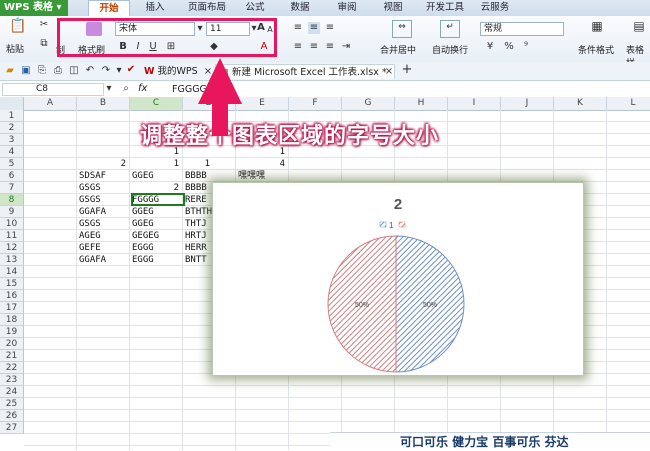  Describe the element at coordinates (198, 248) in the screenshot. I see `cell-d12: HERR` at that location.